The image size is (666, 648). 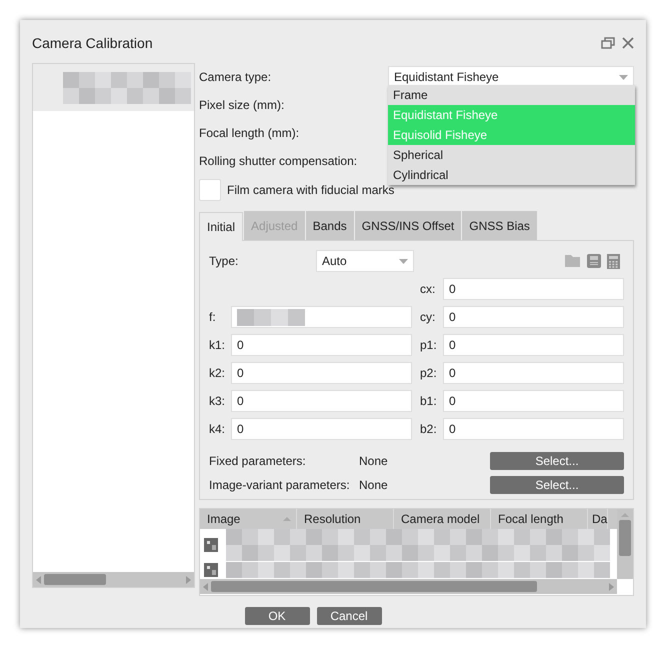 What do you see at coordinates (277, 616) in the screenshot?
I see `dialog-button: OK` at bounding box center [277, 616].